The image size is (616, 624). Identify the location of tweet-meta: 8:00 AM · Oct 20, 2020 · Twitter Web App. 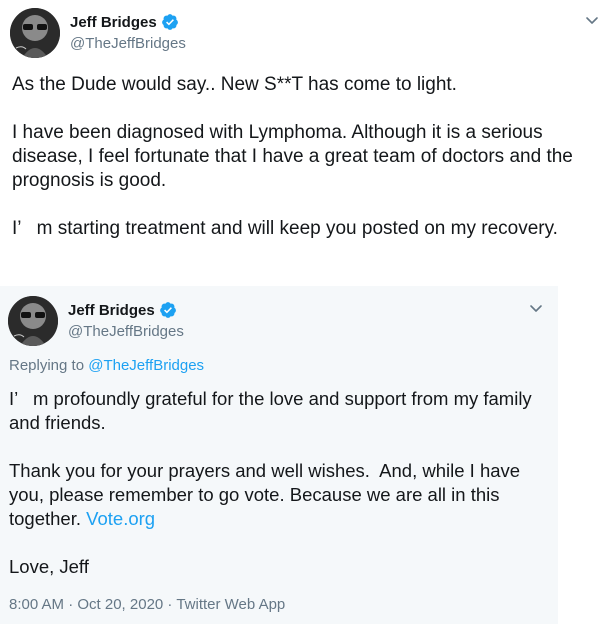
(147, 604).